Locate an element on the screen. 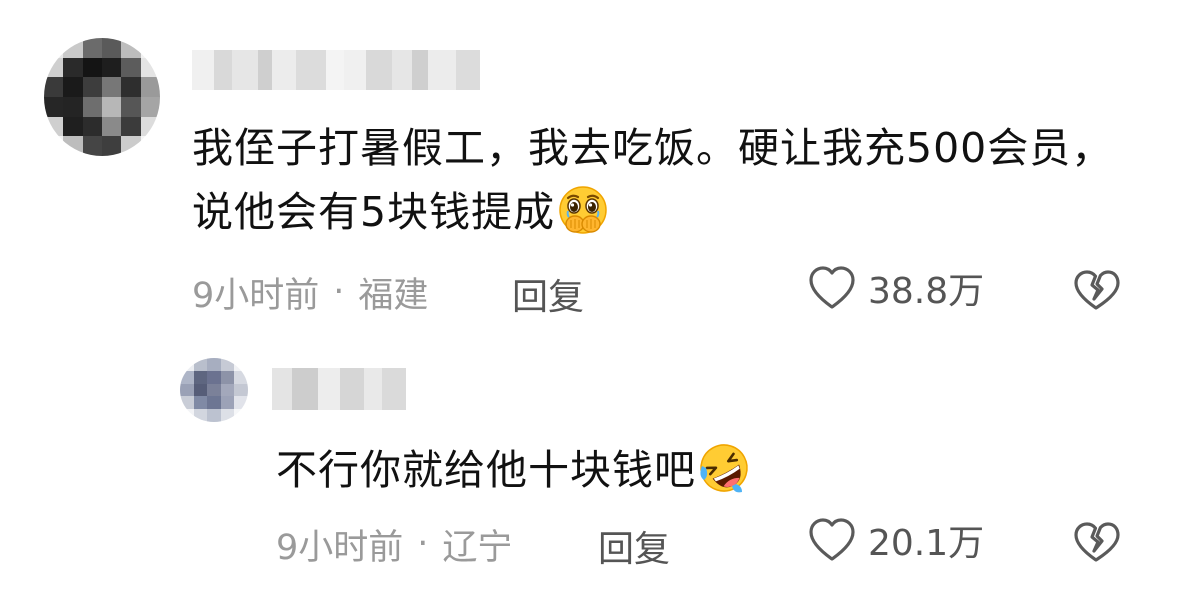 The width and height of the screenshot is (1179, 615). like-button: 38.8万 is located at coordinates (895, 288).